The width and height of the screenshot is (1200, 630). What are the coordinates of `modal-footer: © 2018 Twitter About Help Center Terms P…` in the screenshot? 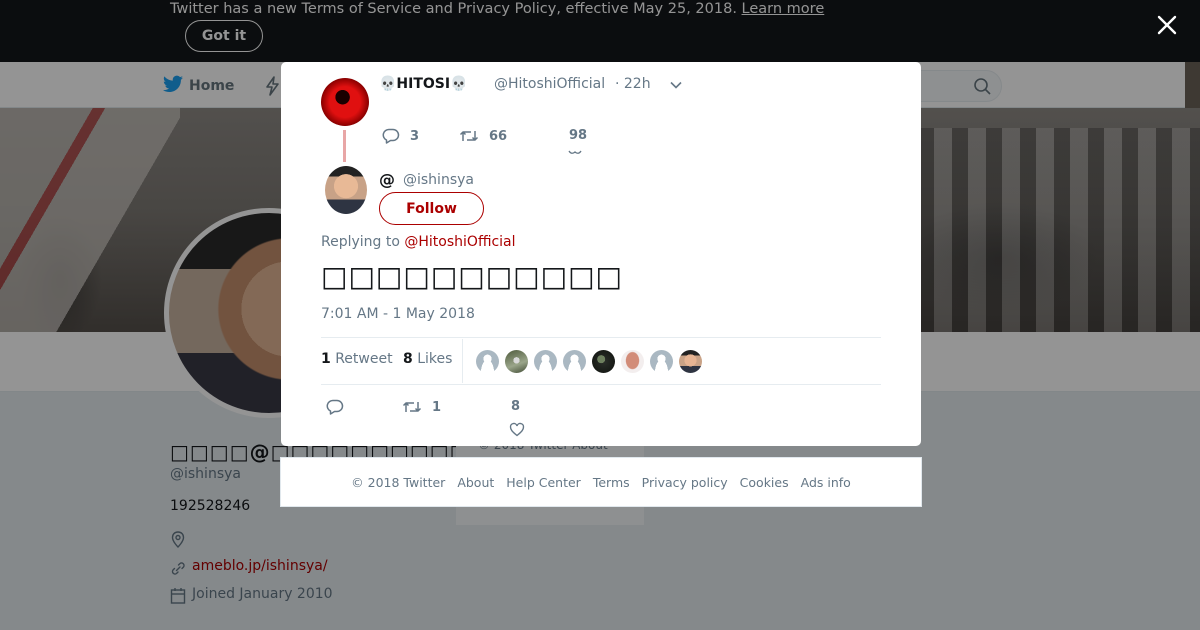 It's located at (601, 482).